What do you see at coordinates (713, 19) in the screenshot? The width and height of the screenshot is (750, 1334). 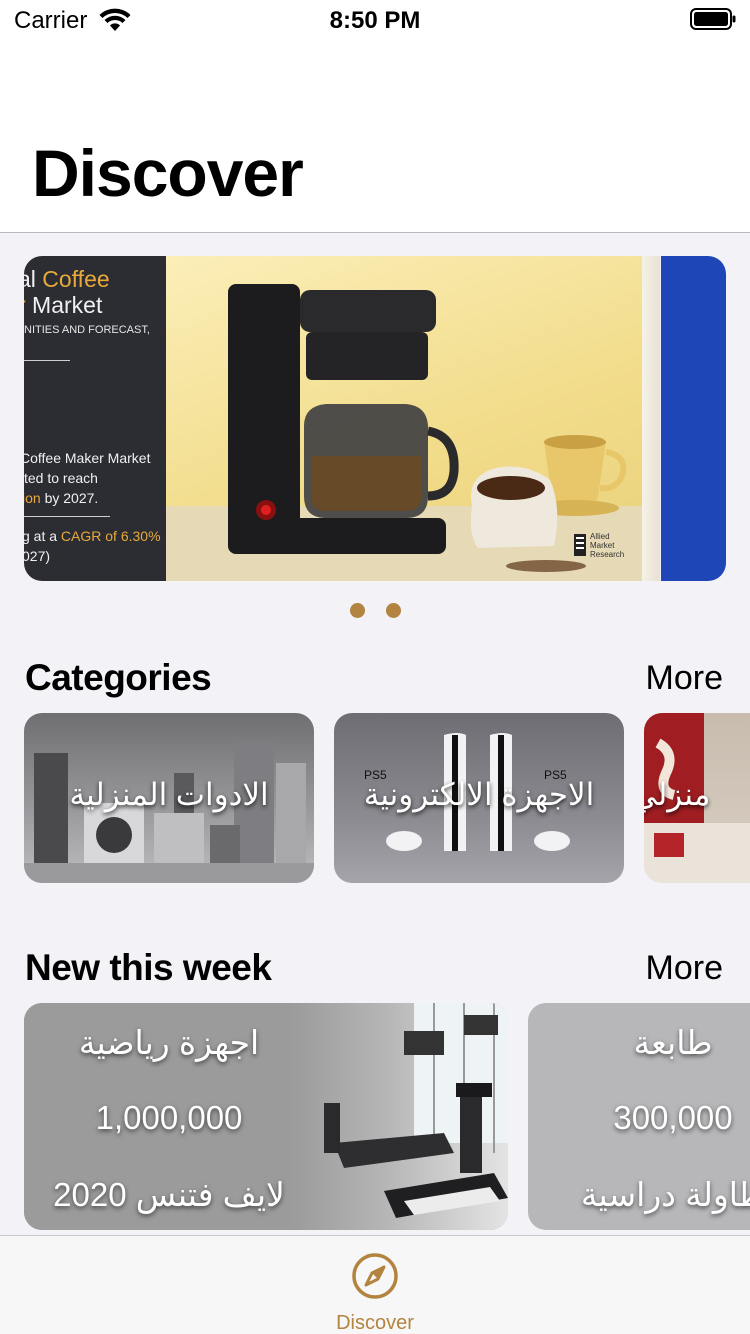 I see `battery-icon` at bounding box center [713, 19].